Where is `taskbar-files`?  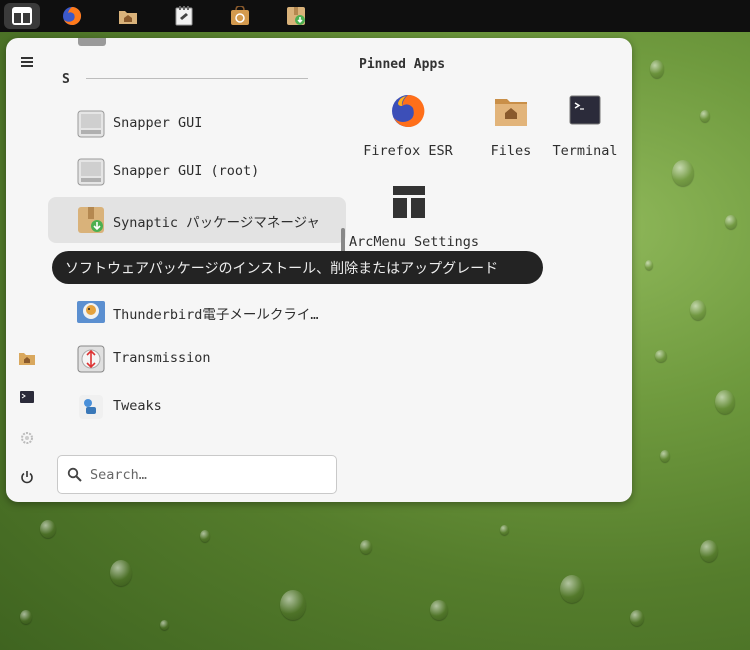
taskbar-files is located at coordinates (128, 16).